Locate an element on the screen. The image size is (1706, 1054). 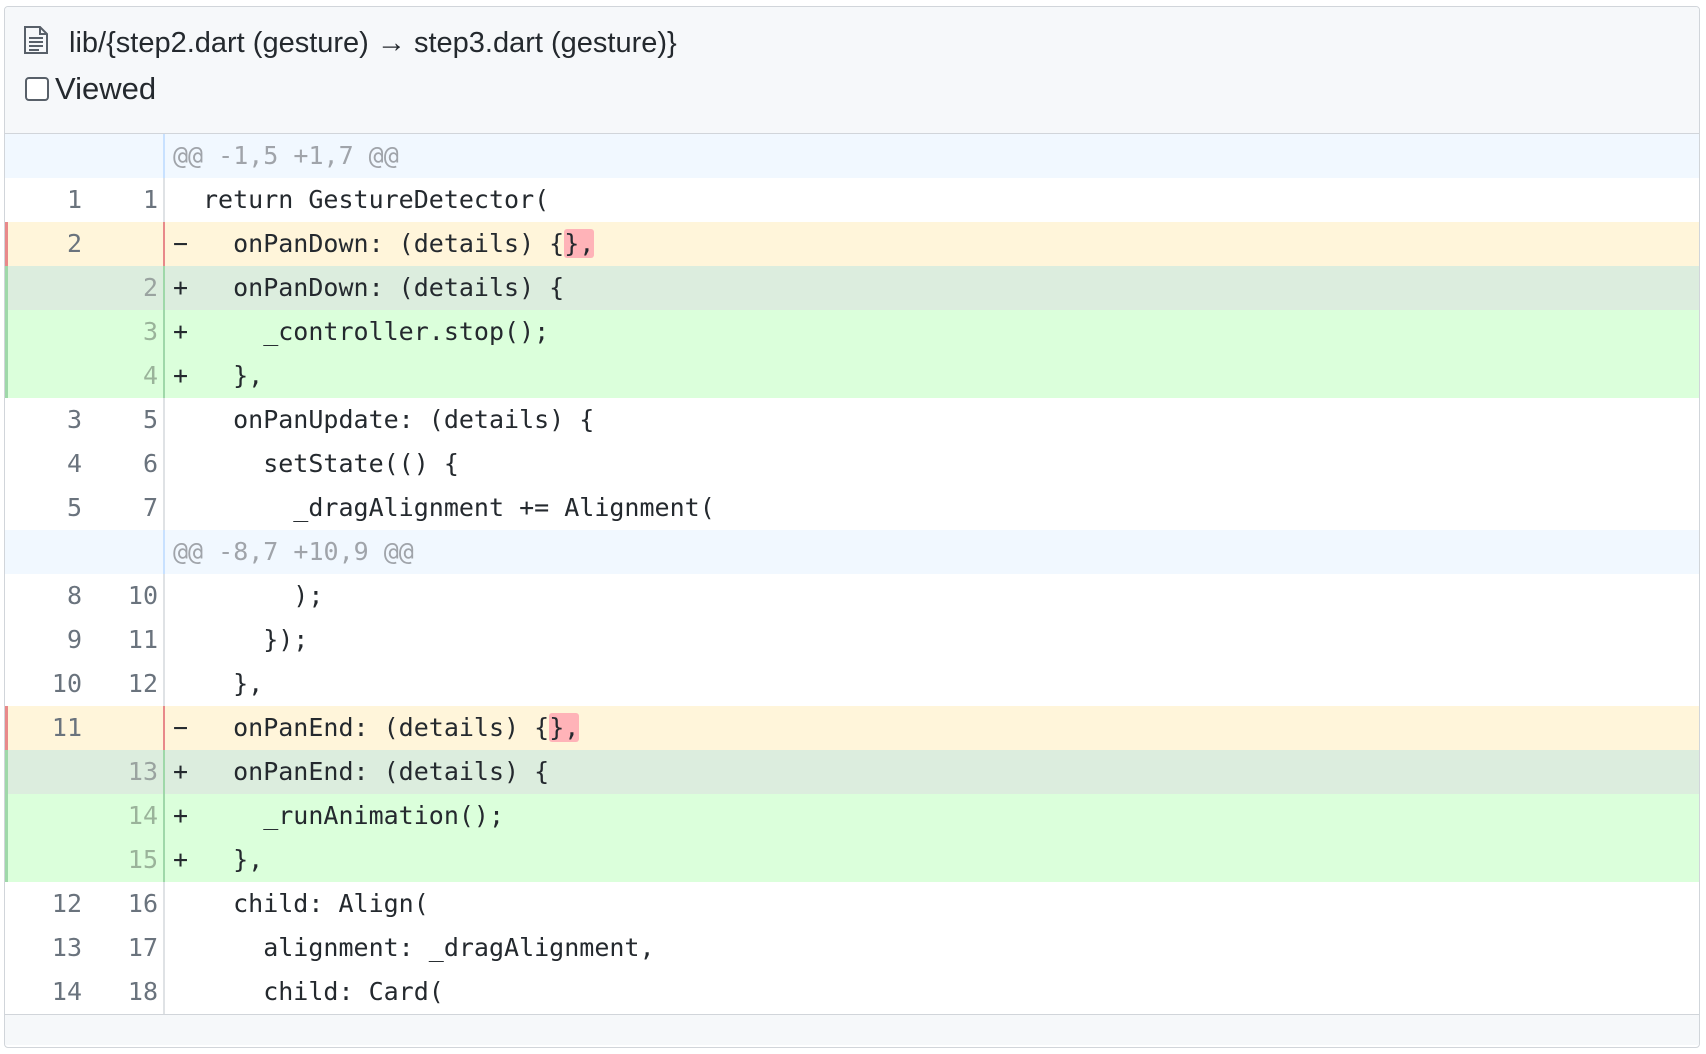
code-line: }); is located at coordinates (932, 640).